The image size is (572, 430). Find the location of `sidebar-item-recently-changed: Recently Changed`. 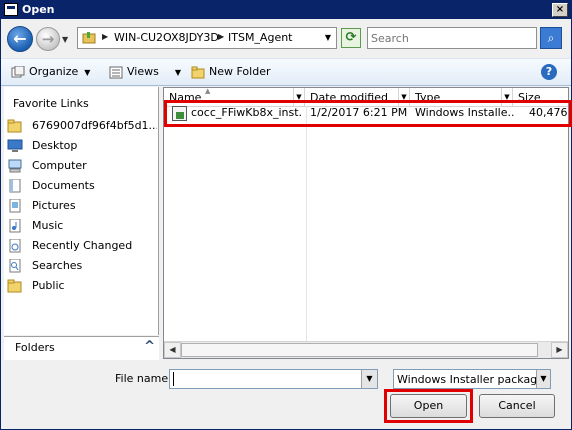

sidebar-item-recently-changed: Recently Changed is located at coordinates (82, 246).